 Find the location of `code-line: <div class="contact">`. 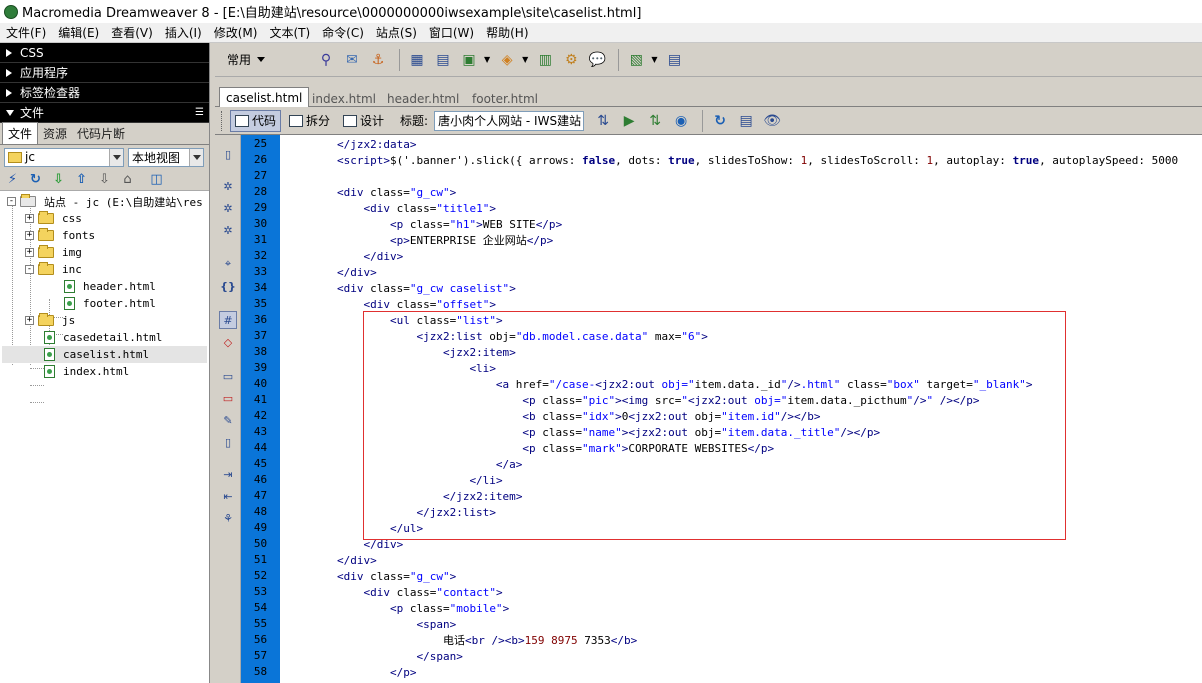

code-line: <div class="contact"> is located at coordinates (393, 593).